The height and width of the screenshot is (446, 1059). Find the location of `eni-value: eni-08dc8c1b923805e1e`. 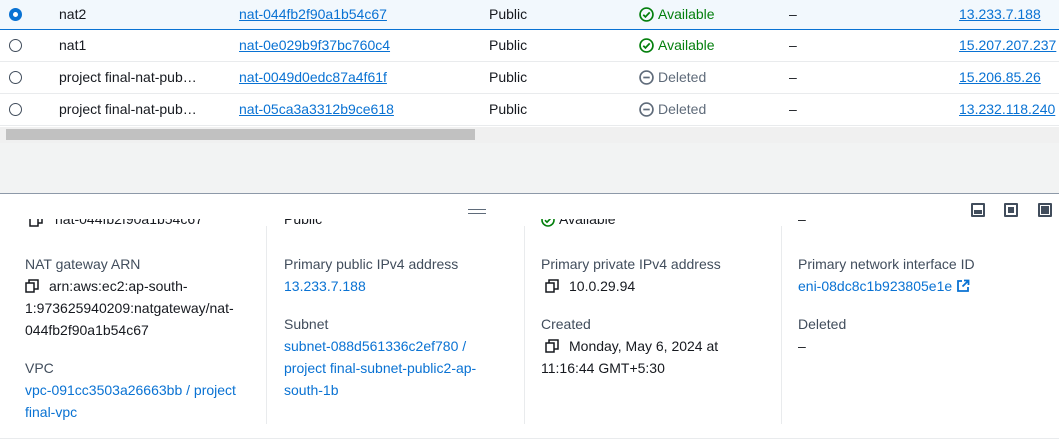

eni-value: eni-08dc8c1b923805e1e is located at coordinates (884, 286).